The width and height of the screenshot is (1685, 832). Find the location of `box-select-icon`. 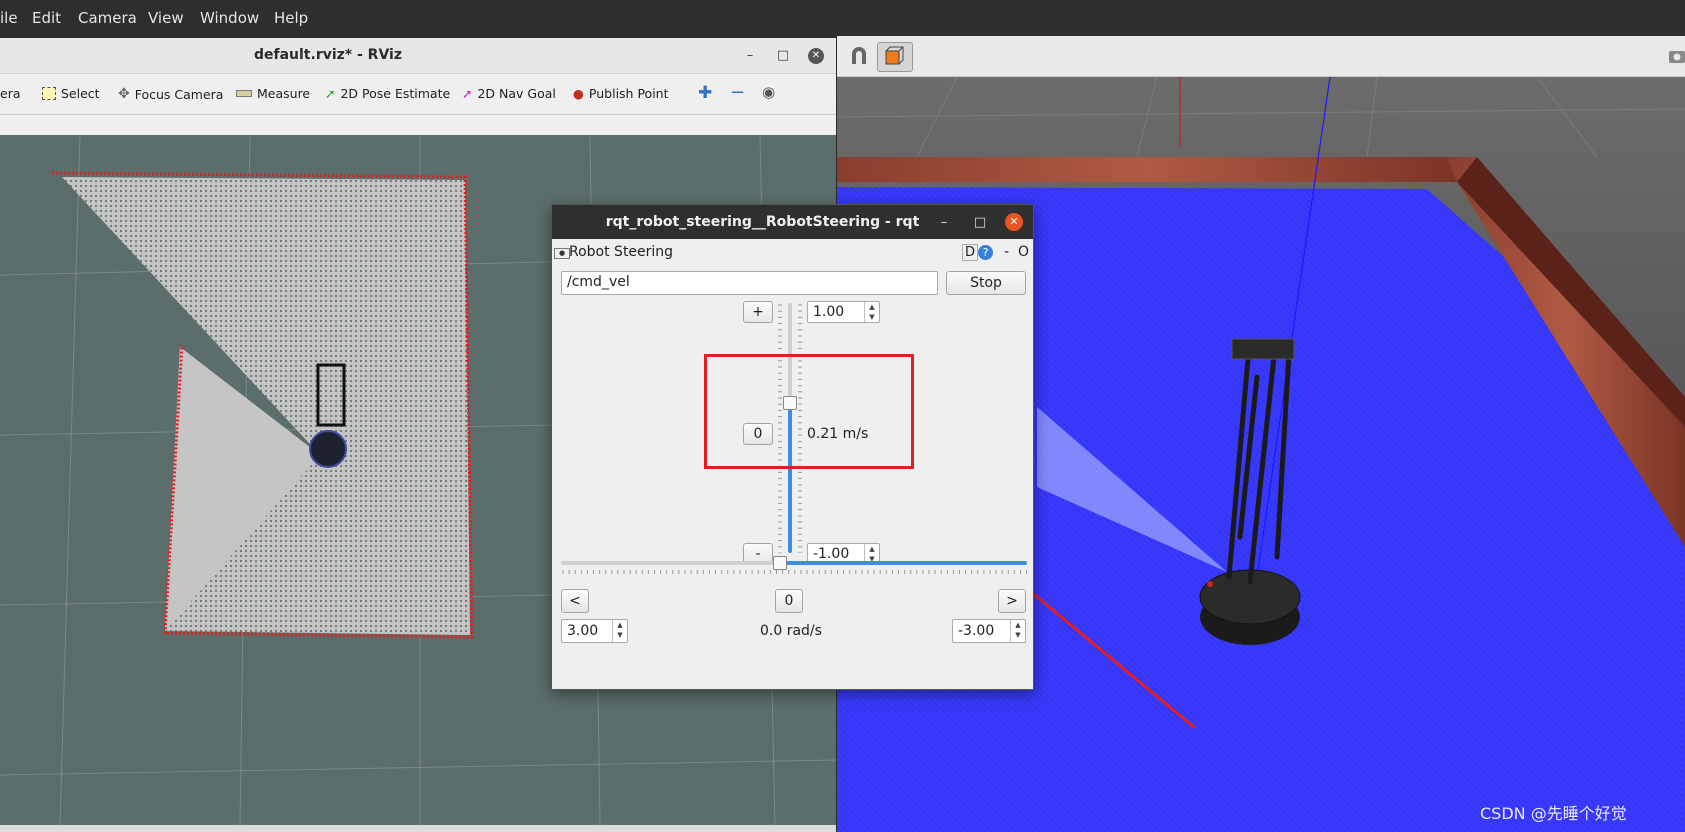

box-select-icon is located at coordinates (895, 57).